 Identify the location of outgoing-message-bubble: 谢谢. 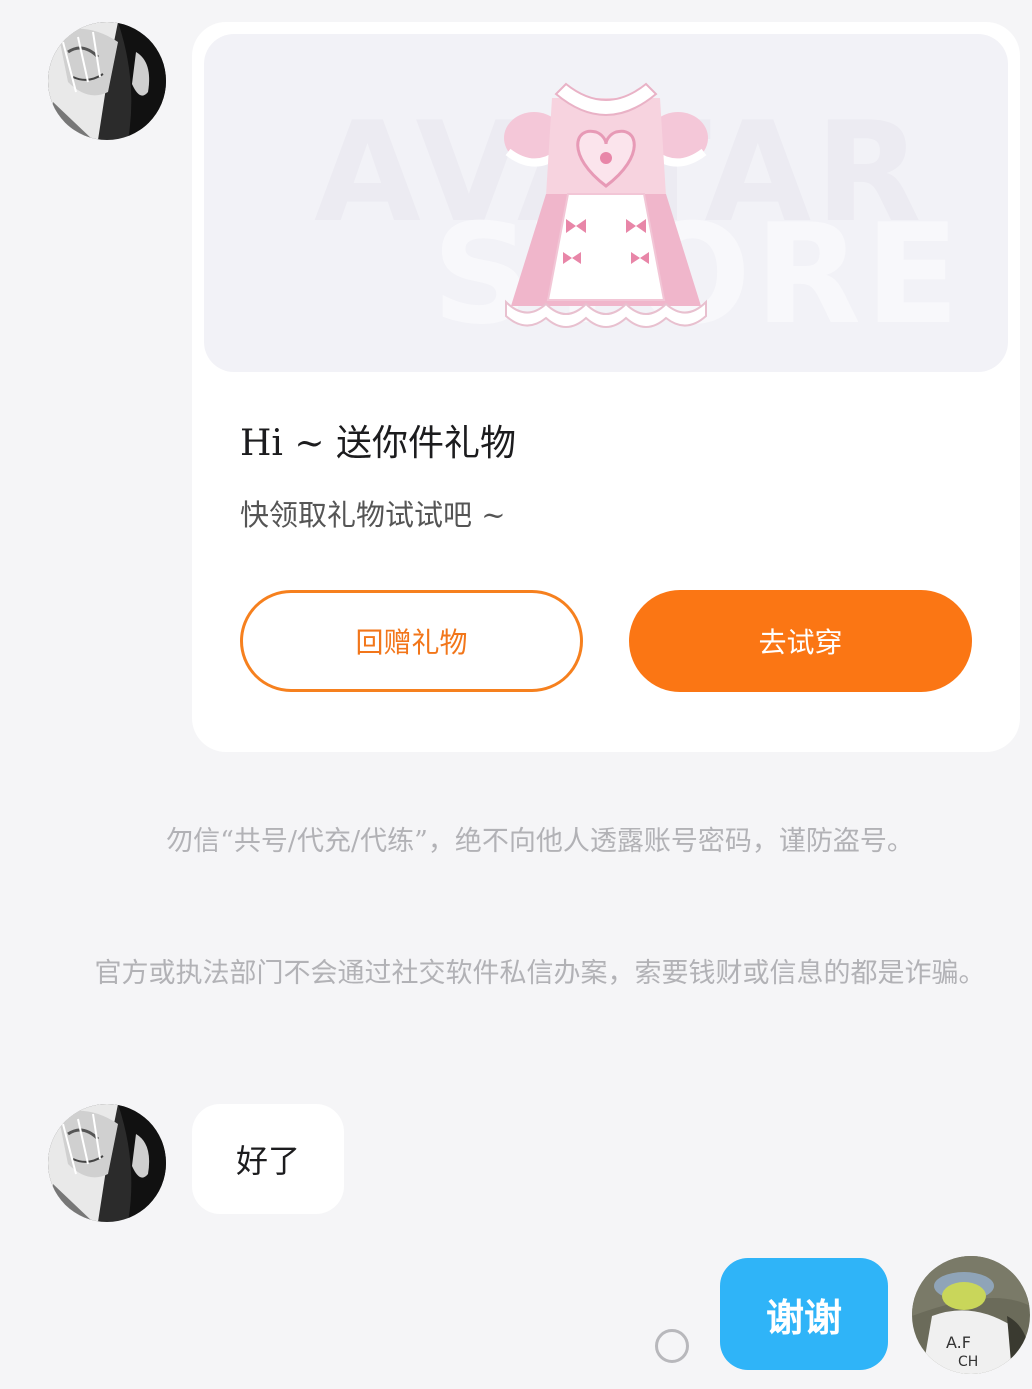
(804, 1314).